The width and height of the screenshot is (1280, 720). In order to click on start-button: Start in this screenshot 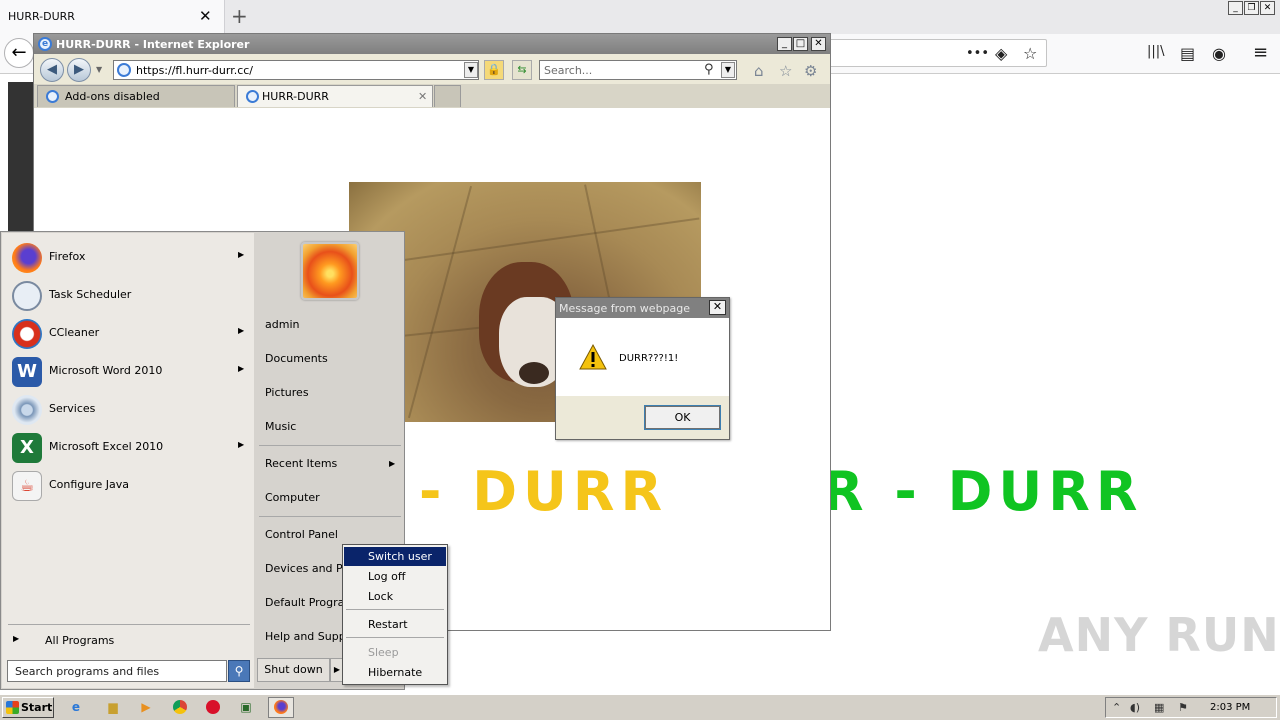, I will do `click(28, 707)`.